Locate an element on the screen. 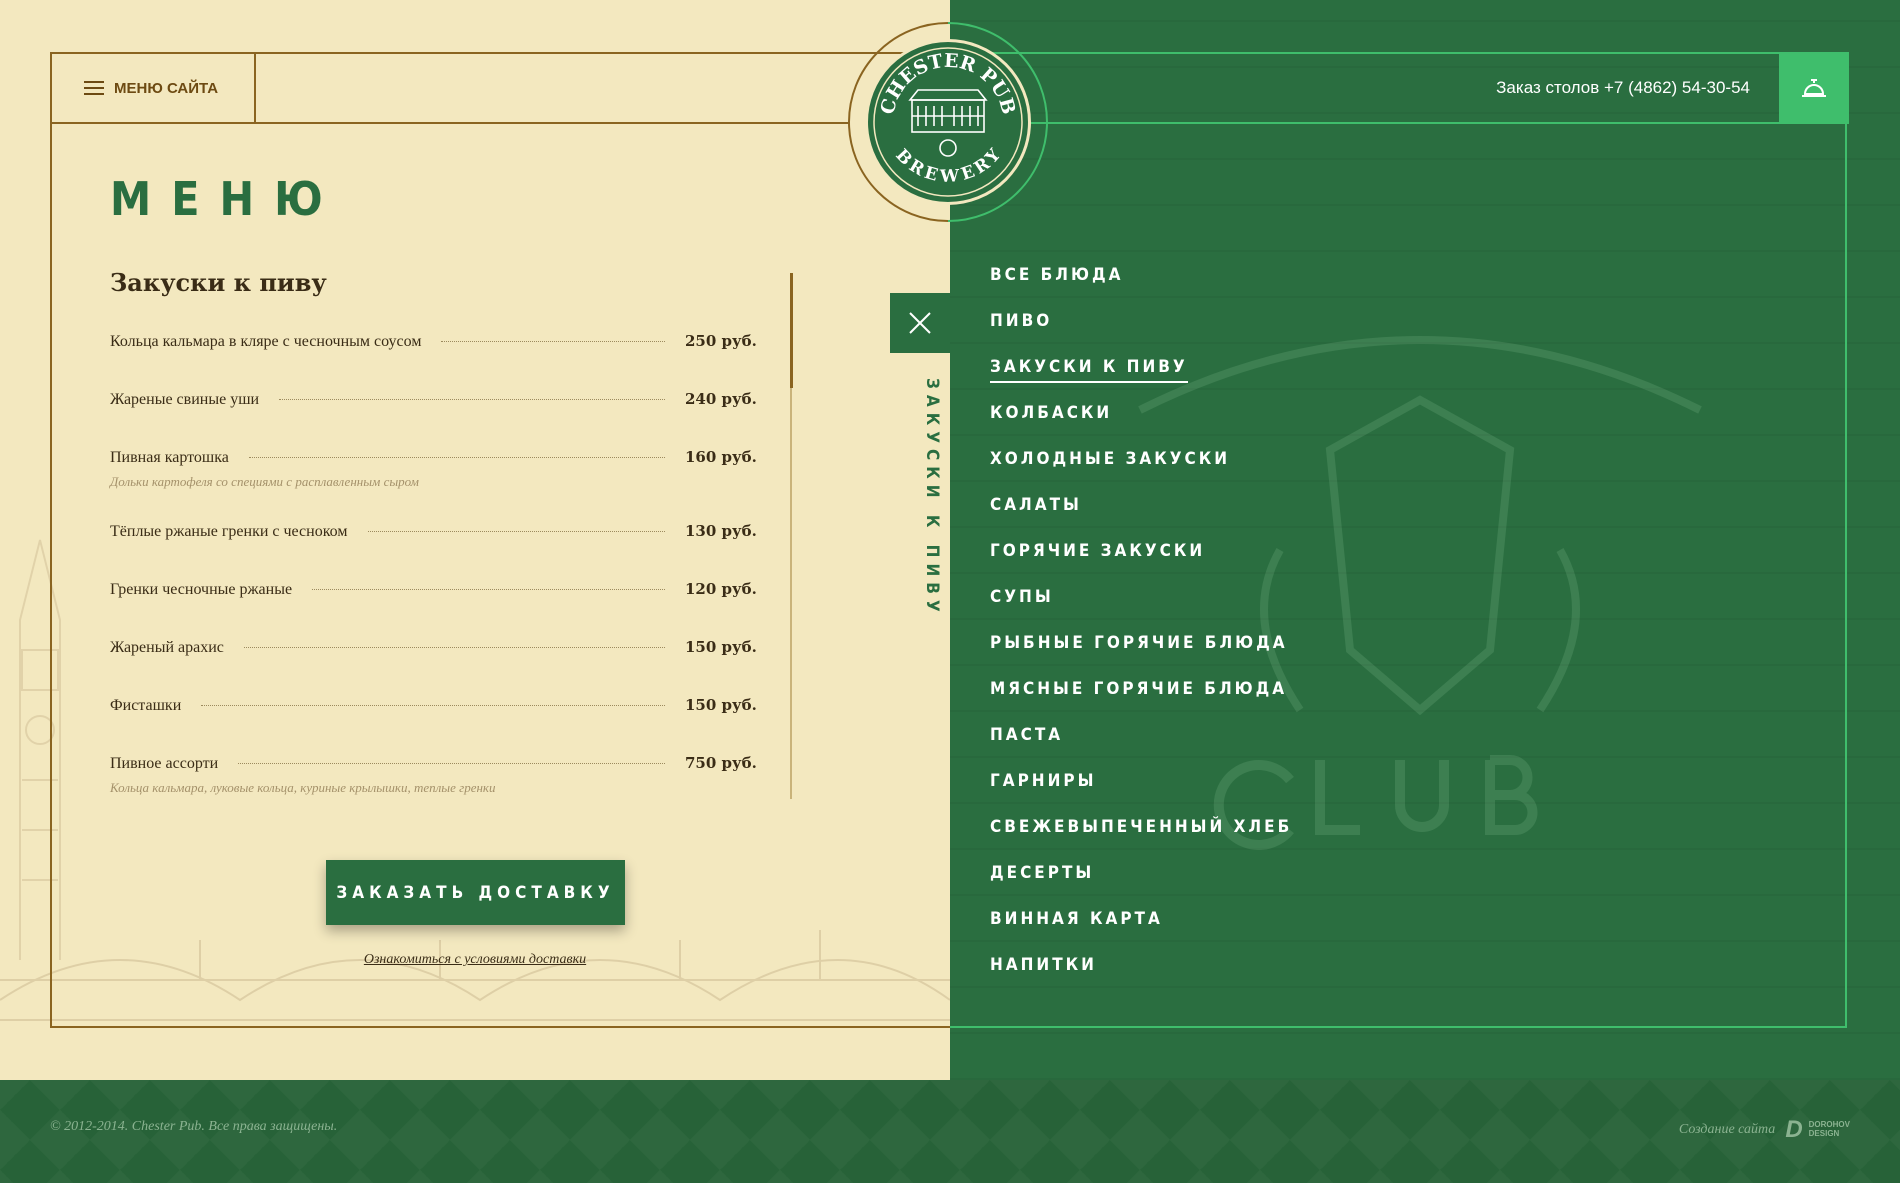 The height and width of the screenshot is (1183, 1900). current-section-vertical-label: ЗАКУСКИ К ПИВУ is located at coordinates (932, 498).